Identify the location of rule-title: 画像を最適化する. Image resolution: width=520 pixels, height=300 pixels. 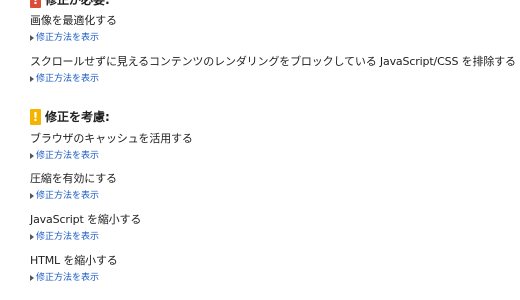
(73, 20).